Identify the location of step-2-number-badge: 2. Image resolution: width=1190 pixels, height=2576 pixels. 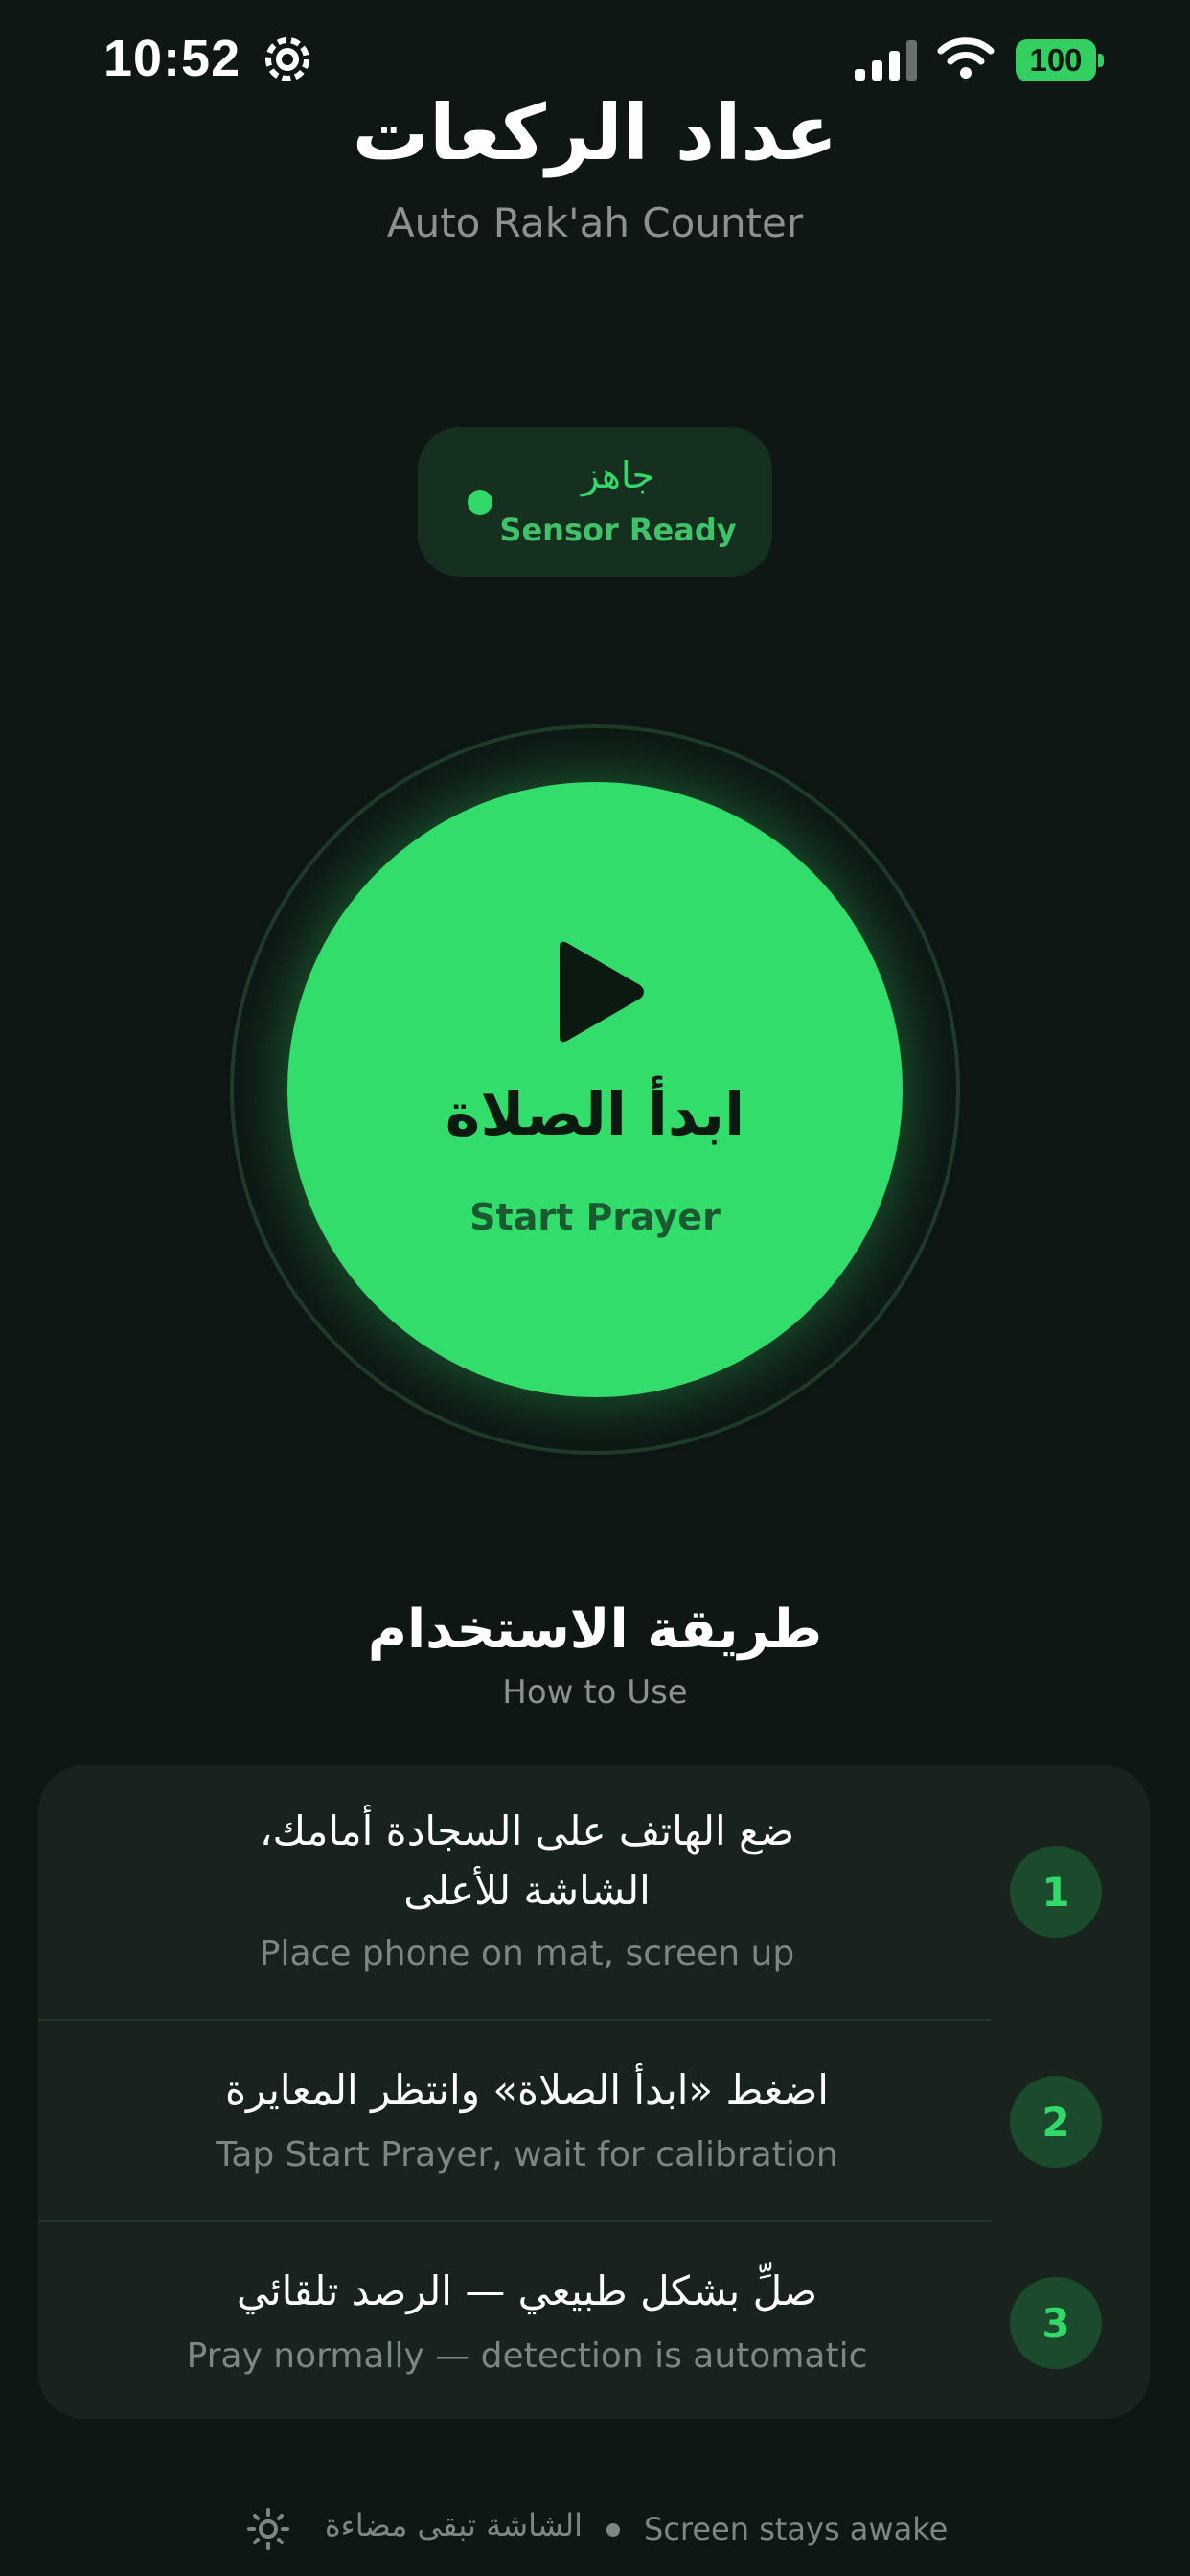
(1056, 2122).